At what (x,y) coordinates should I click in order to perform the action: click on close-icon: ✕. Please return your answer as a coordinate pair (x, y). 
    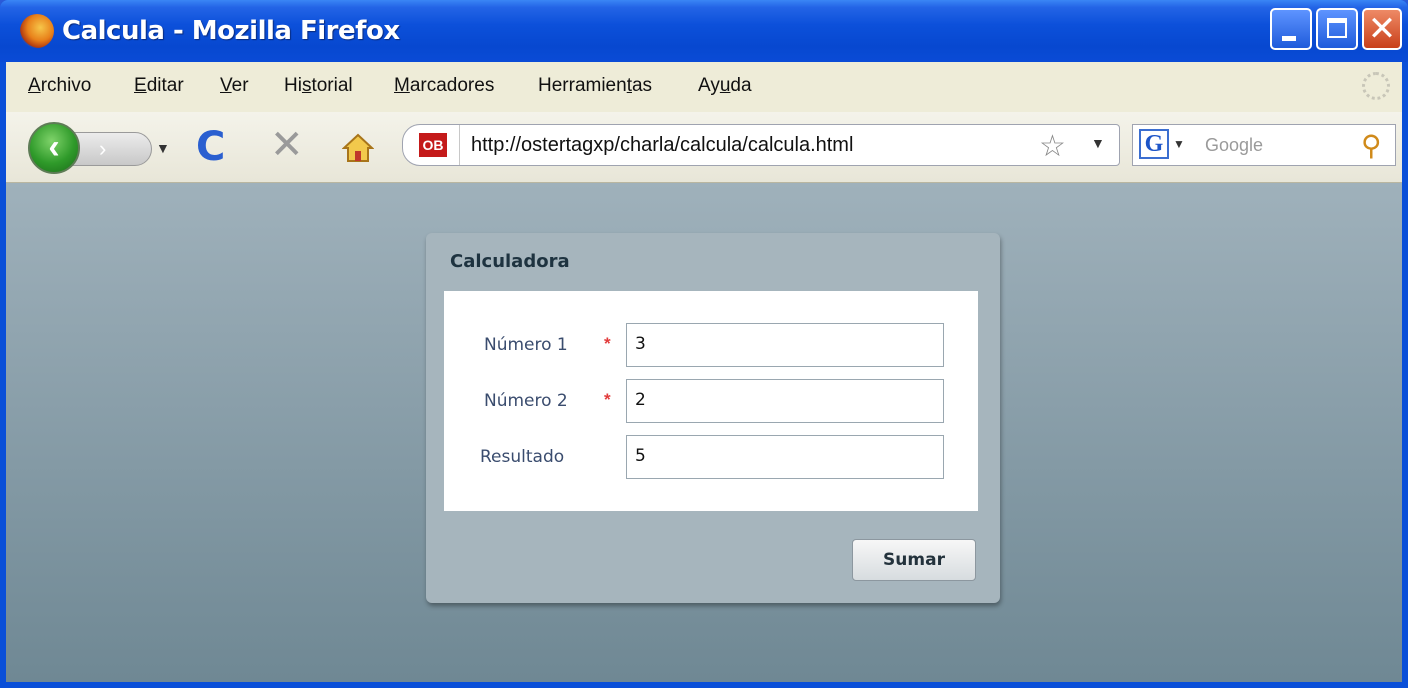
    Looking at the image, I should click on (1382, 29).